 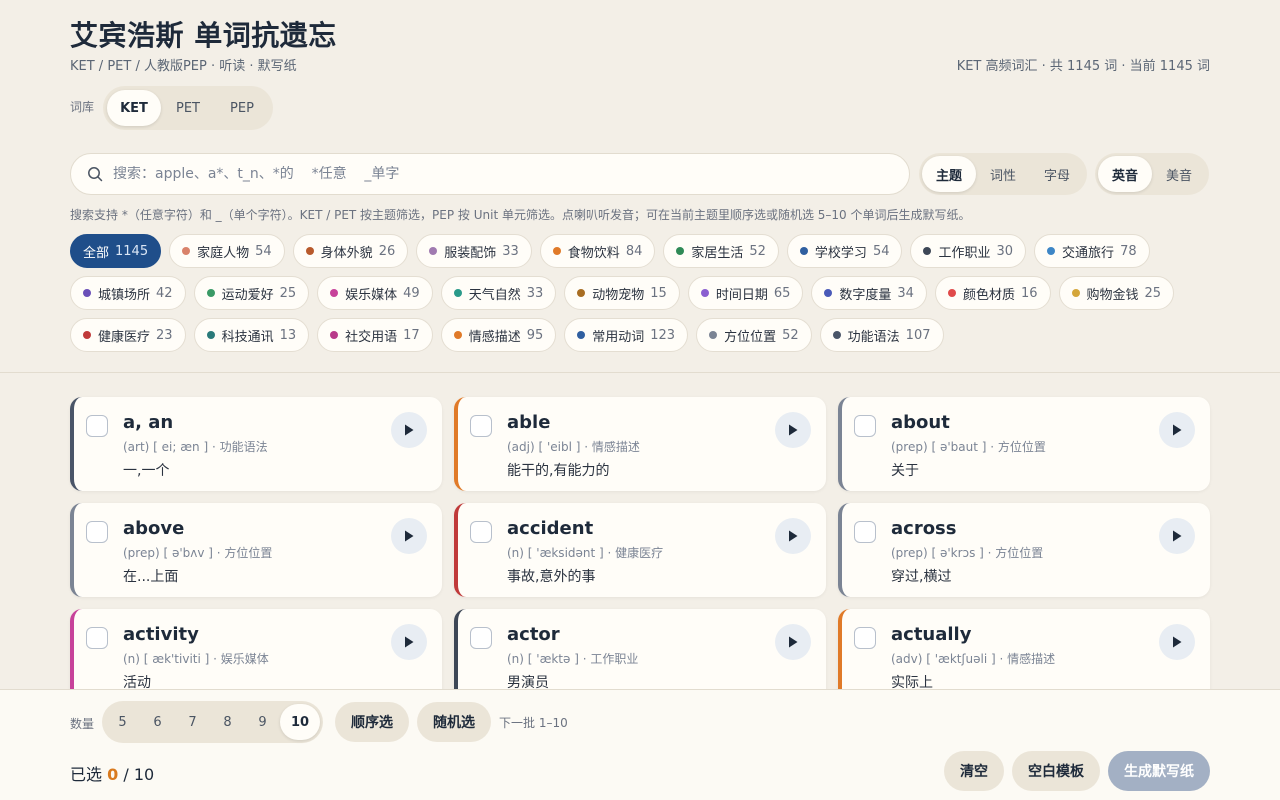 I want to click on word-meta: (prep) [ ə'krɔs ] · 方位位置, so click(x=967, y=553).